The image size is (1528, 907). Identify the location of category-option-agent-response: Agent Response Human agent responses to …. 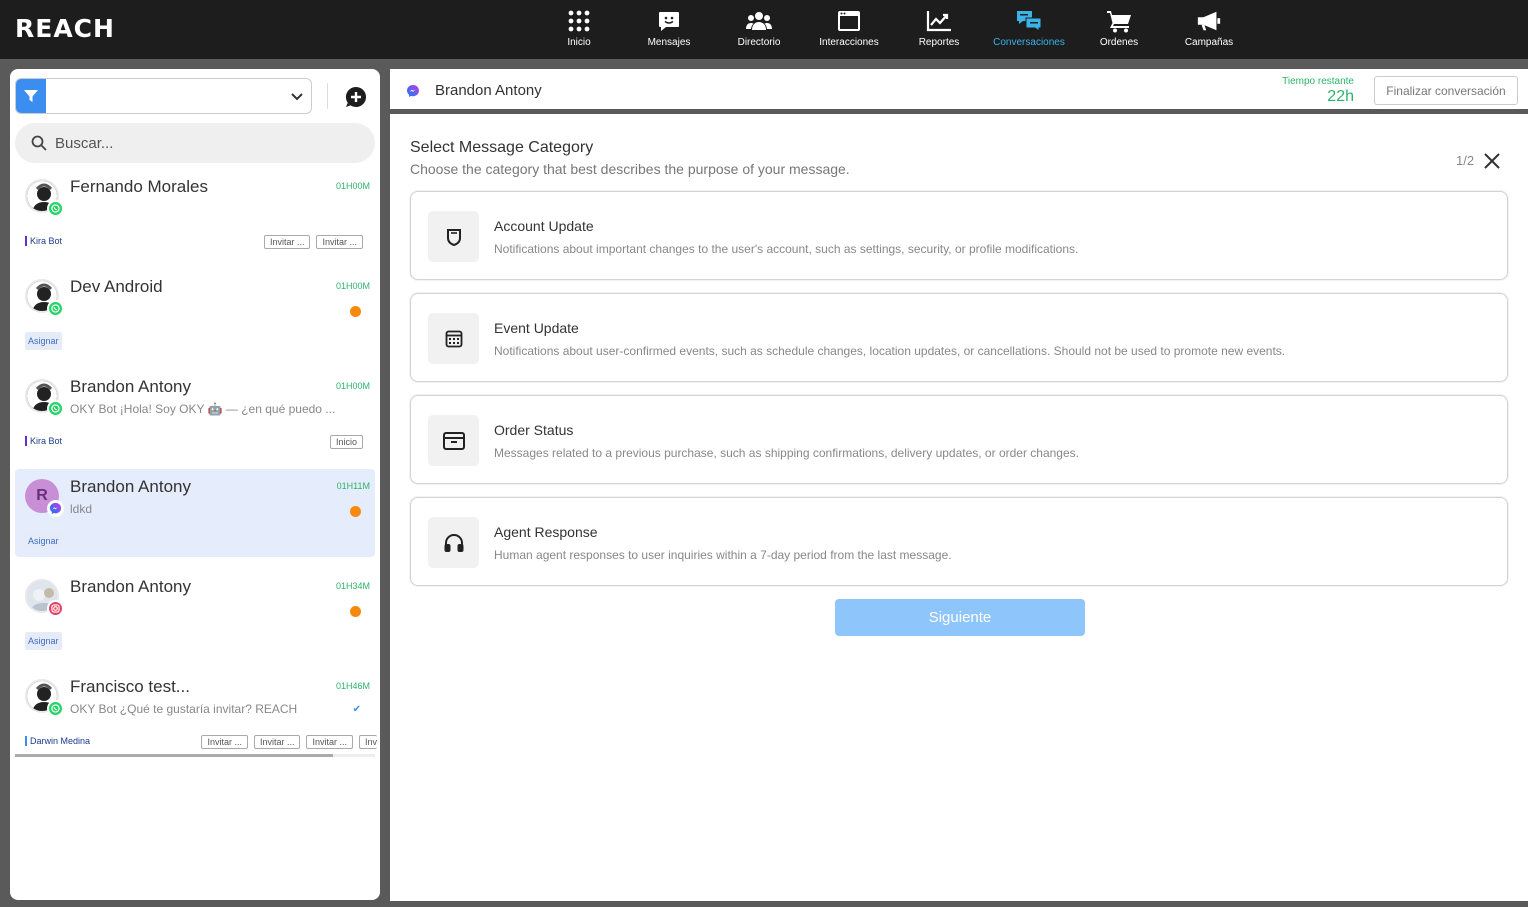
(959, 541).